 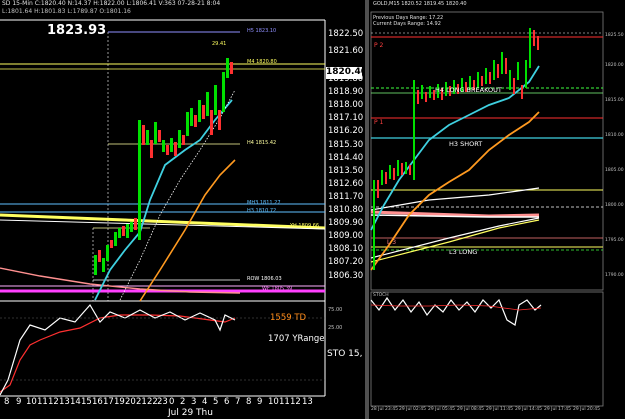 I want to click on label-h4-top: 29.41, so click(x=219, y=44).